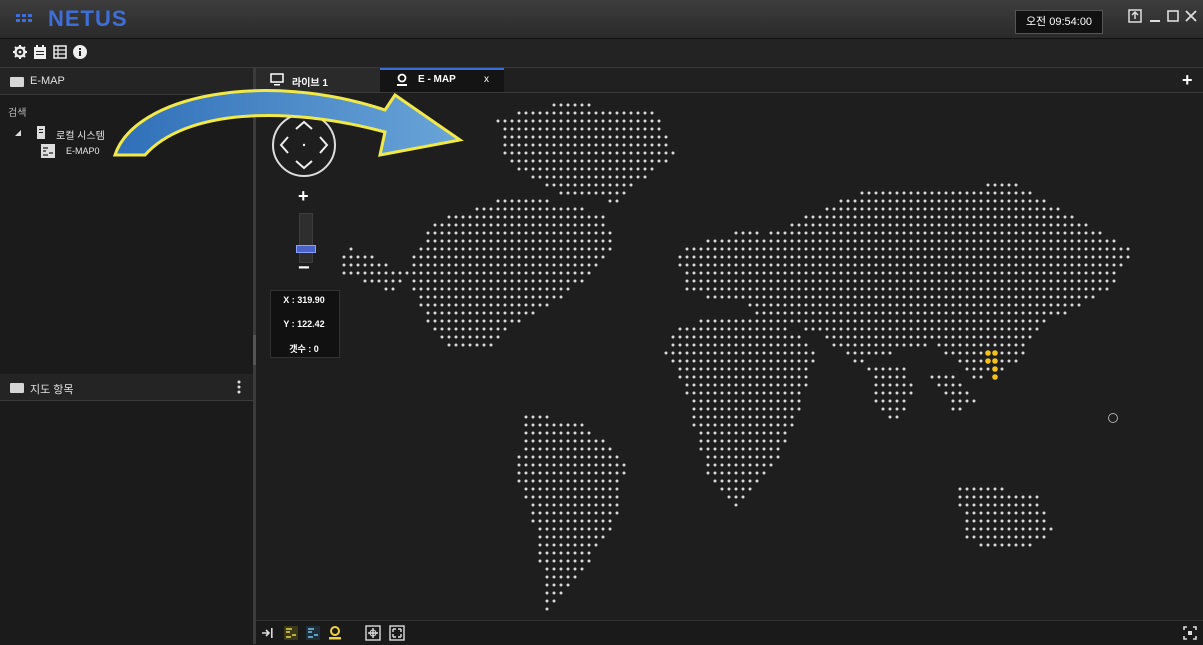 The width and height of the screenshot is (1203, 645). I want to click on add-marker-icon, so click(335, 633).